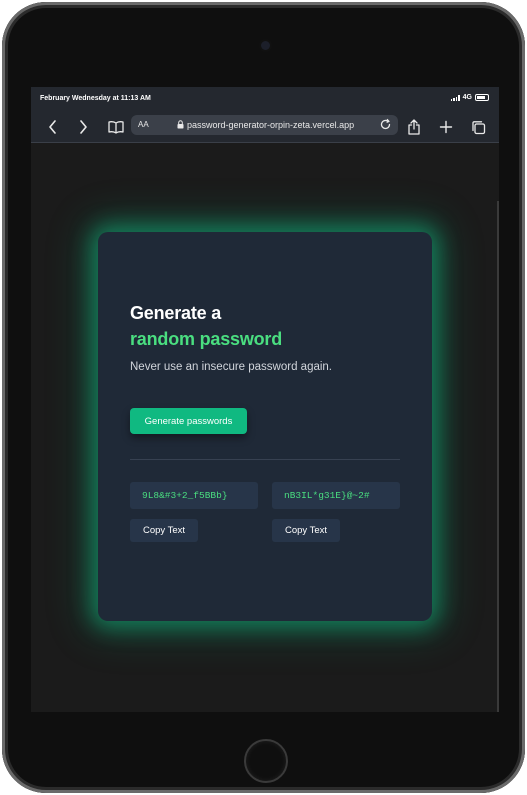 This screenshot has width=527, height=795. What do you see at coordinates (266, 761) in the screenshot?
I see `home-button` at bounding box center [266, 761].